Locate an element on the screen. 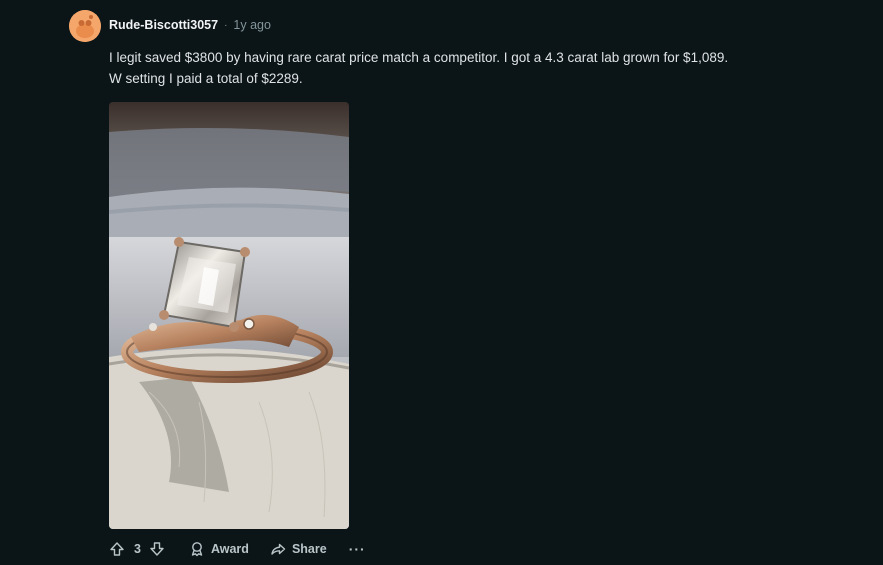 The width and height of the screenshot is (883, 565). timestamp: 1y ago is located at coordinates (252, 25).